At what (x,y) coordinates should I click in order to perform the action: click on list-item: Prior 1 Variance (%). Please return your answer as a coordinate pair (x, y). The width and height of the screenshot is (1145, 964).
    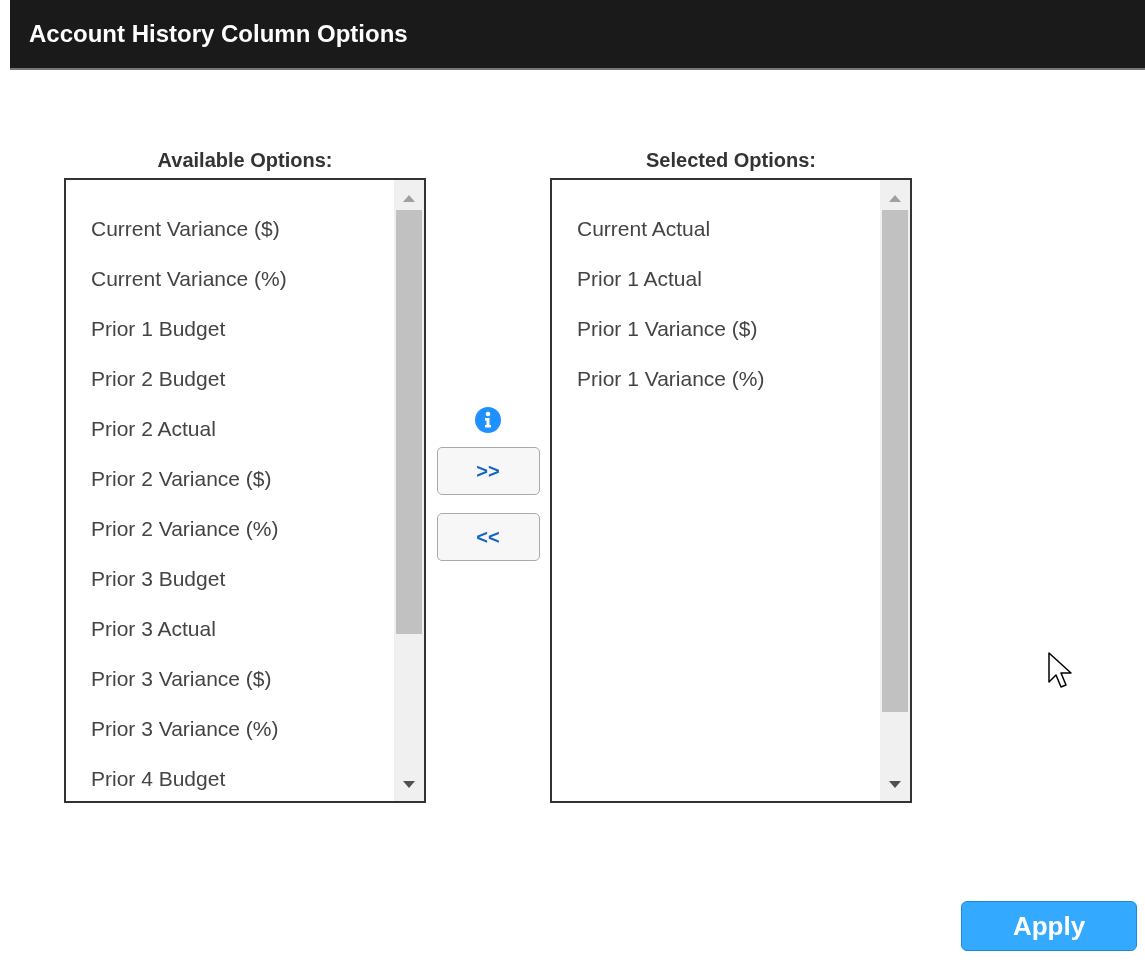
    Looking at the image, I should click on (728, 379).